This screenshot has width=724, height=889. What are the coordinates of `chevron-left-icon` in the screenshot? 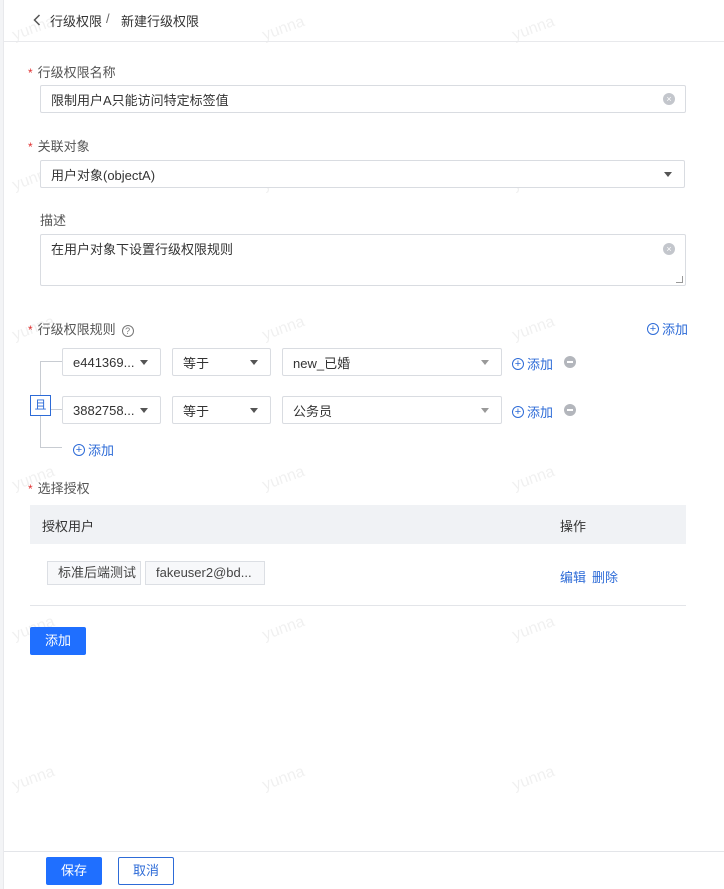 It's located at (37, 20).